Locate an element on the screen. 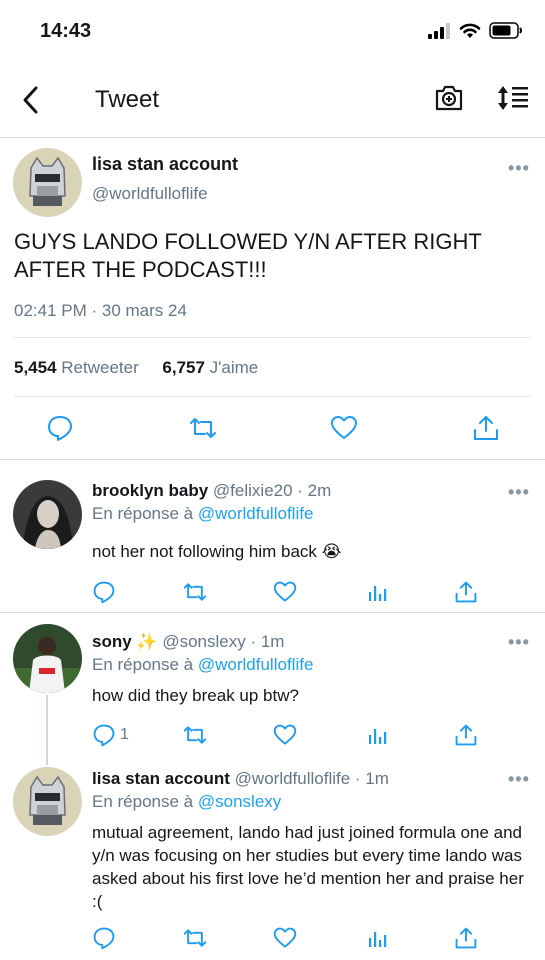  battery-icon is located at coordinates (505, 30).